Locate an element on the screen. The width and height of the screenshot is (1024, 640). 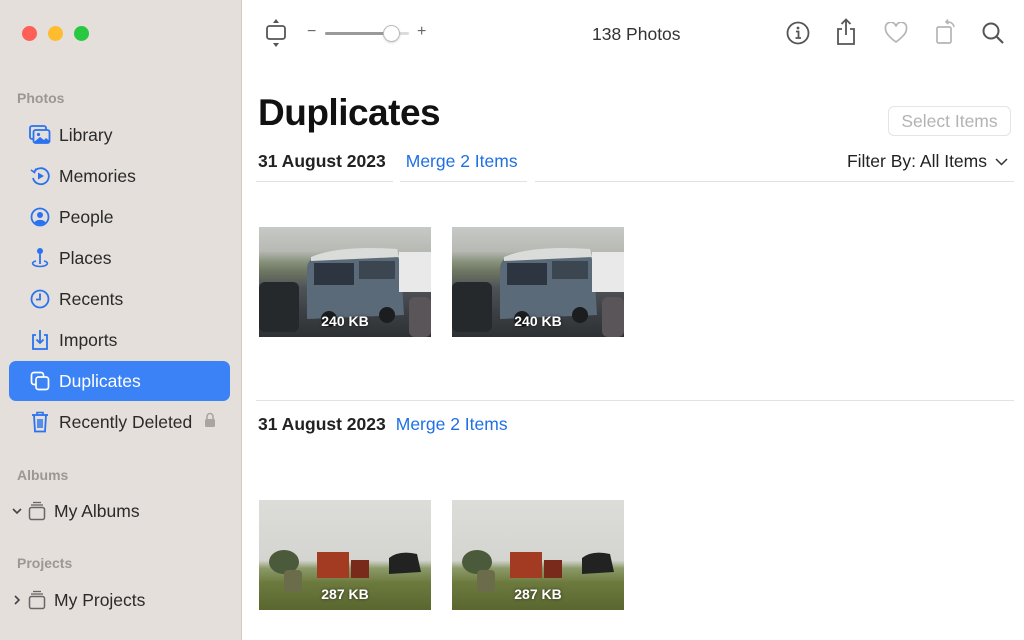
sidebar-item-memories: Memories is located at coordinates (119, 176).